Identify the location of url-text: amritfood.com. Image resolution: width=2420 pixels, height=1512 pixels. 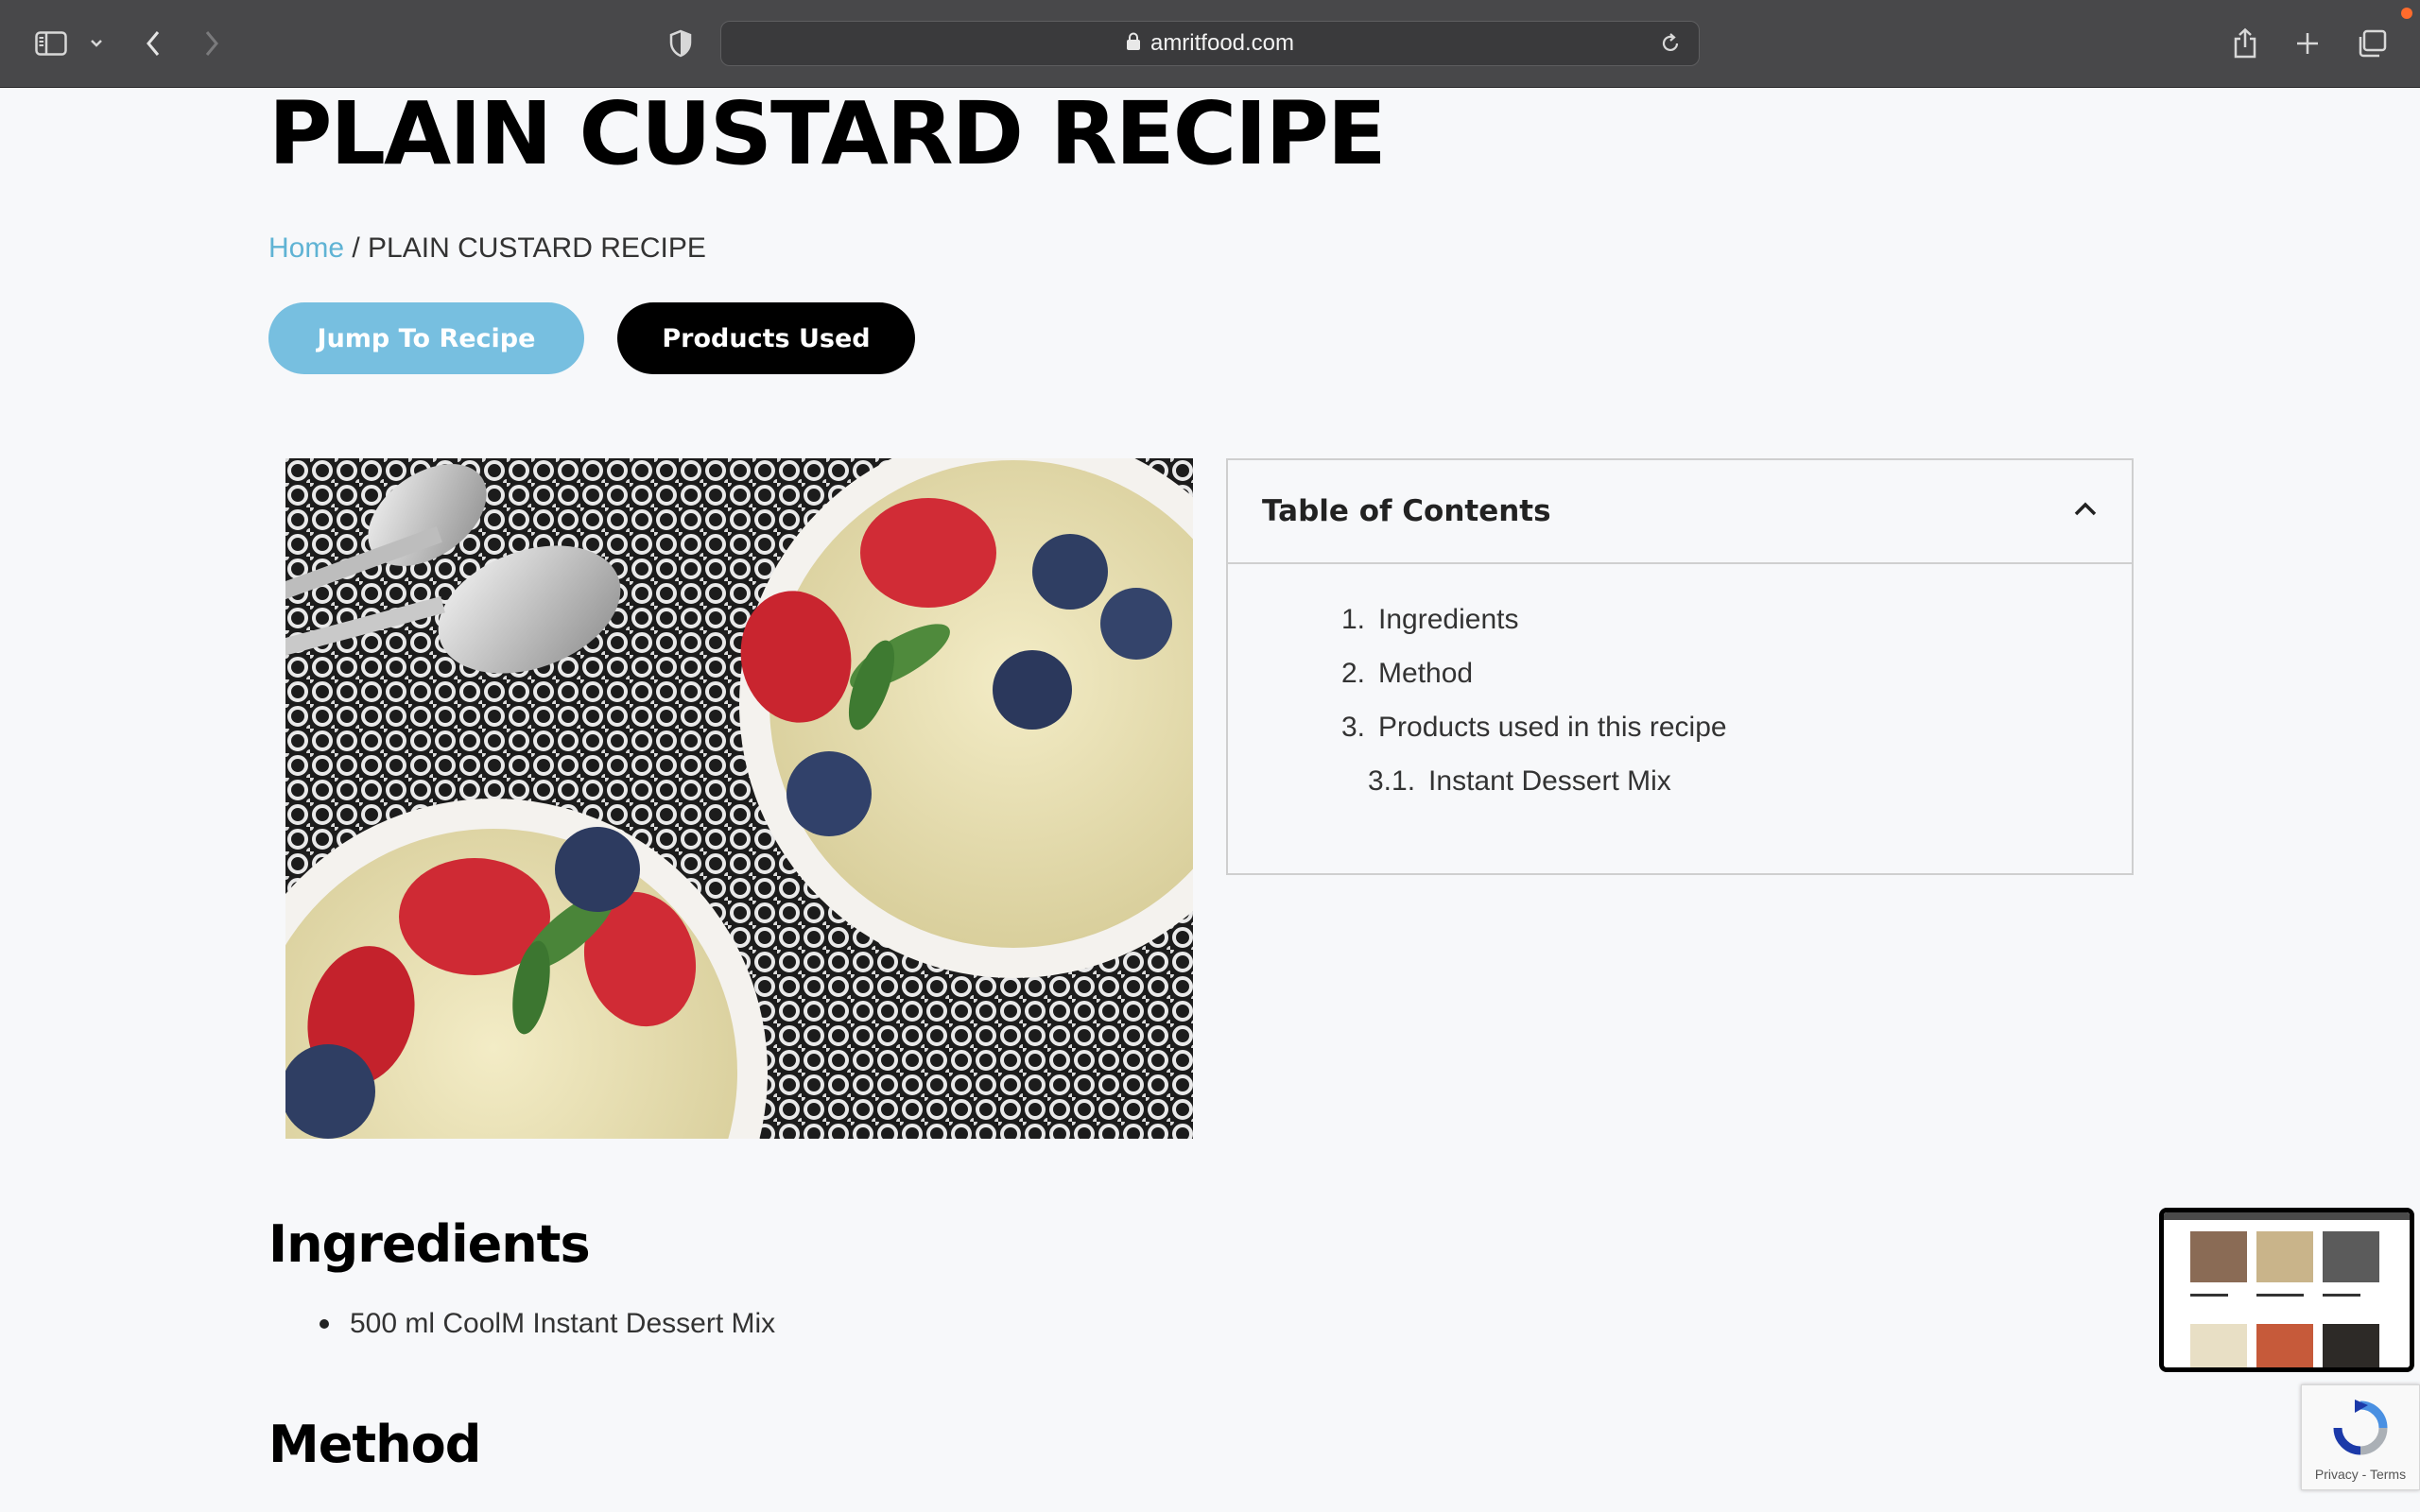
(1222, 43).